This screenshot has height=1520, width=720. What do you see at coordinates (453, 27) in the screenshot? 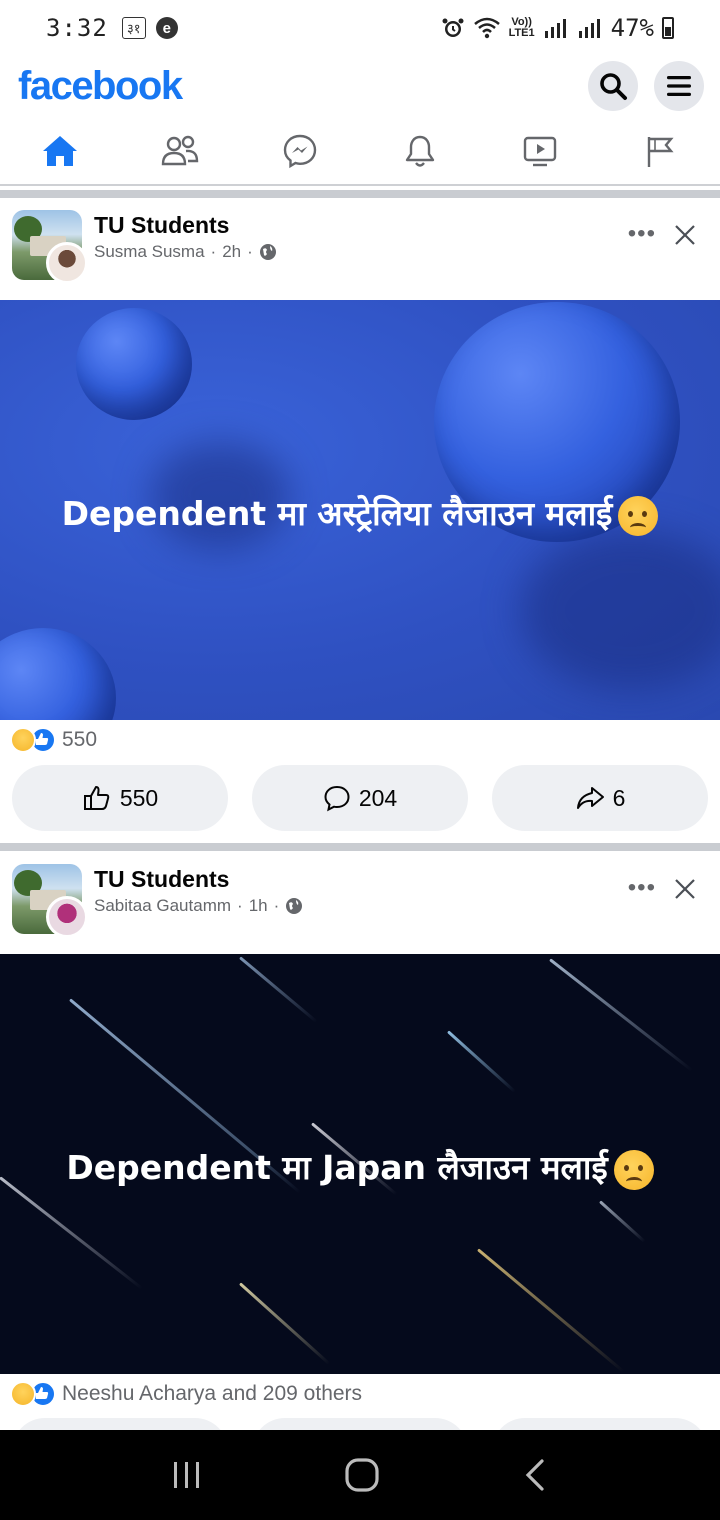
I see `alarm-icon` at bounding box center [453, 27].